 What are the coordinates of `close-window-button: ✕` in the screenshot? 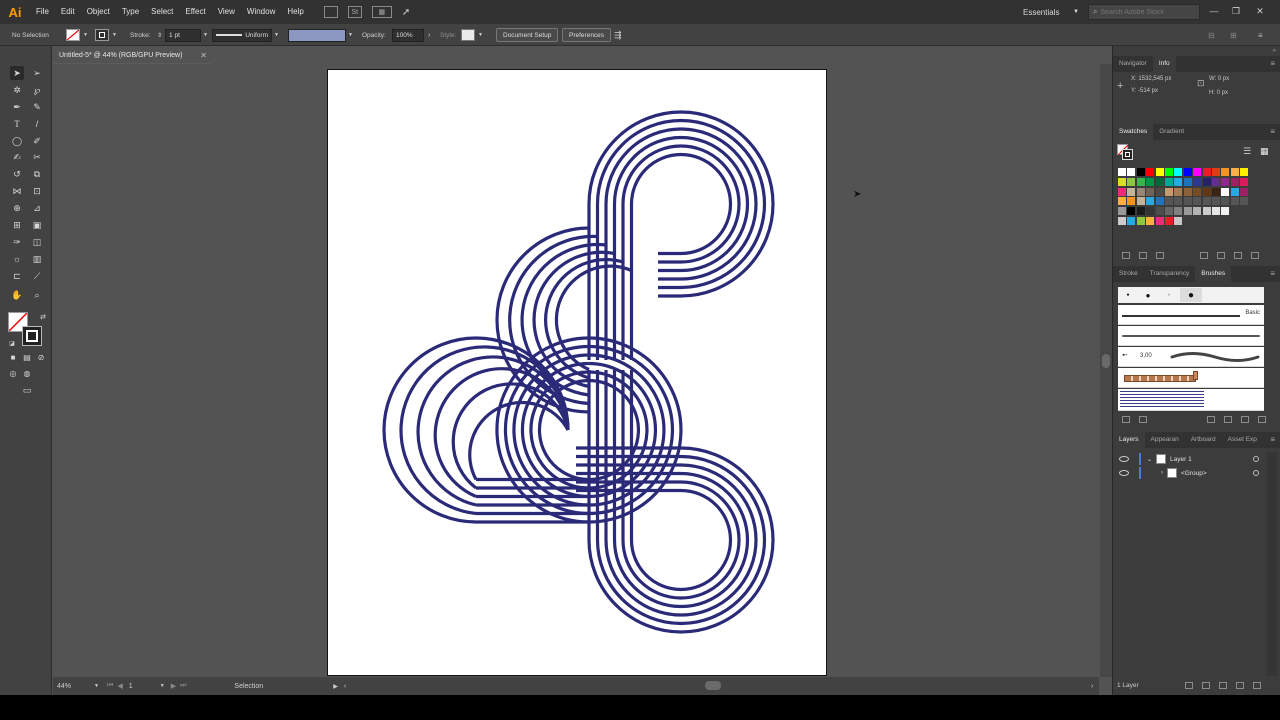 It's located at (1260, 11).